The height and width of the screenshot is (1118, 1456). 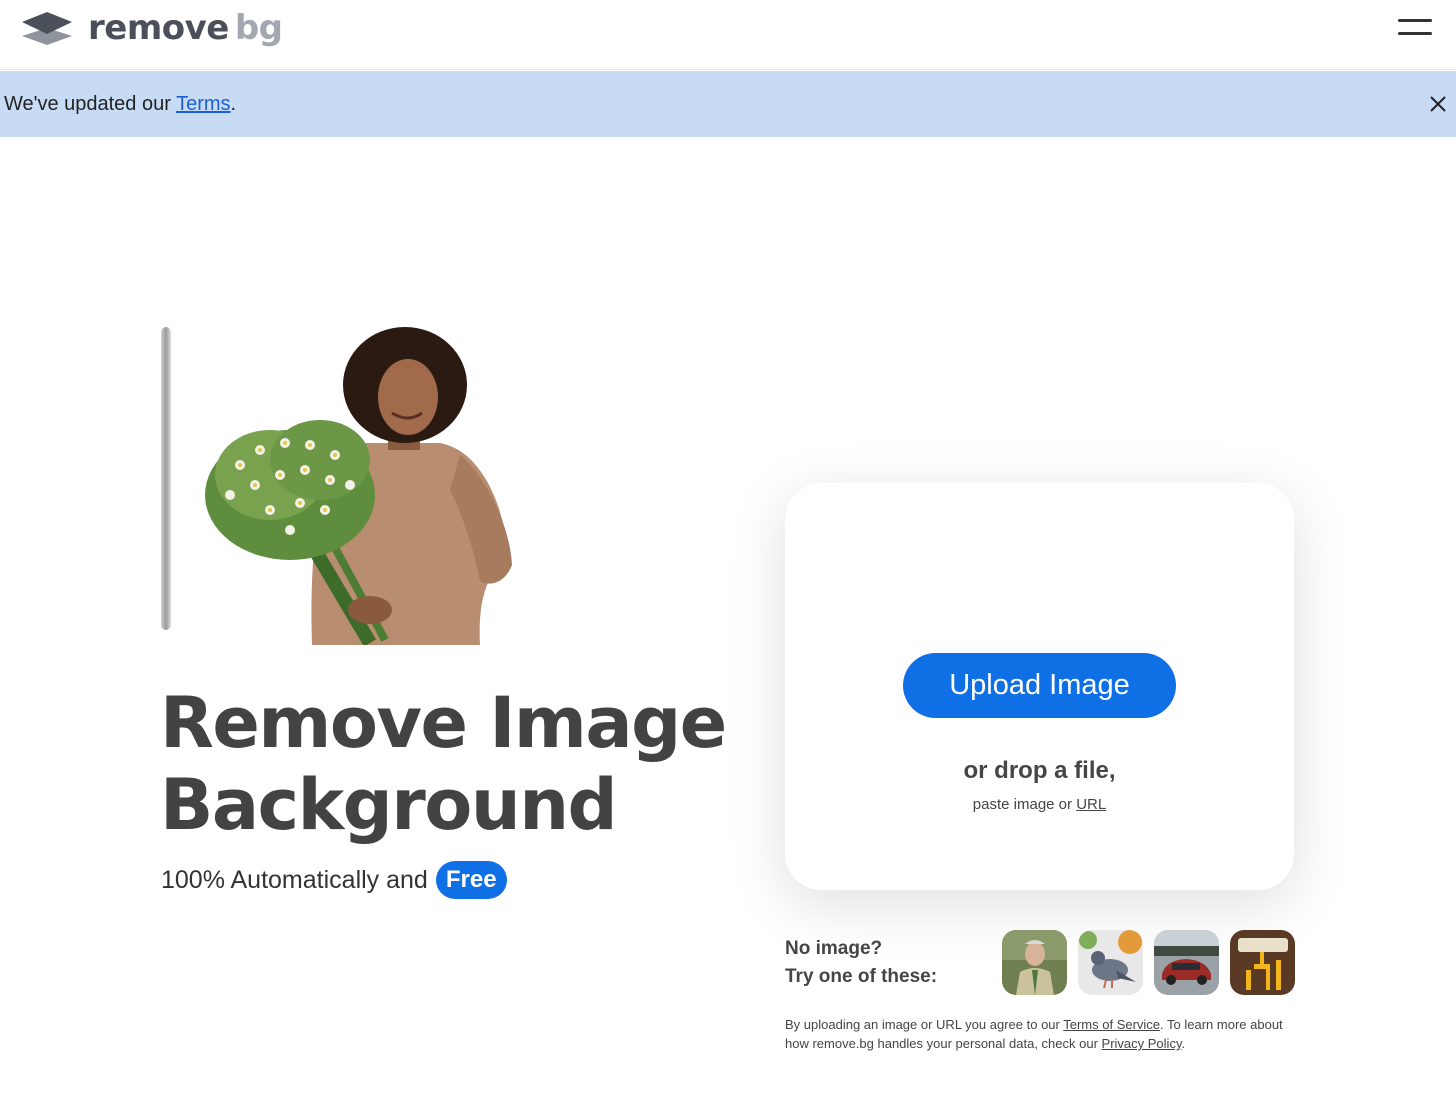 What do you see at coordinates (1034, 962) in the screenshot?
I see `sample-person-thumbnail` at bounding box center [1034, 962].